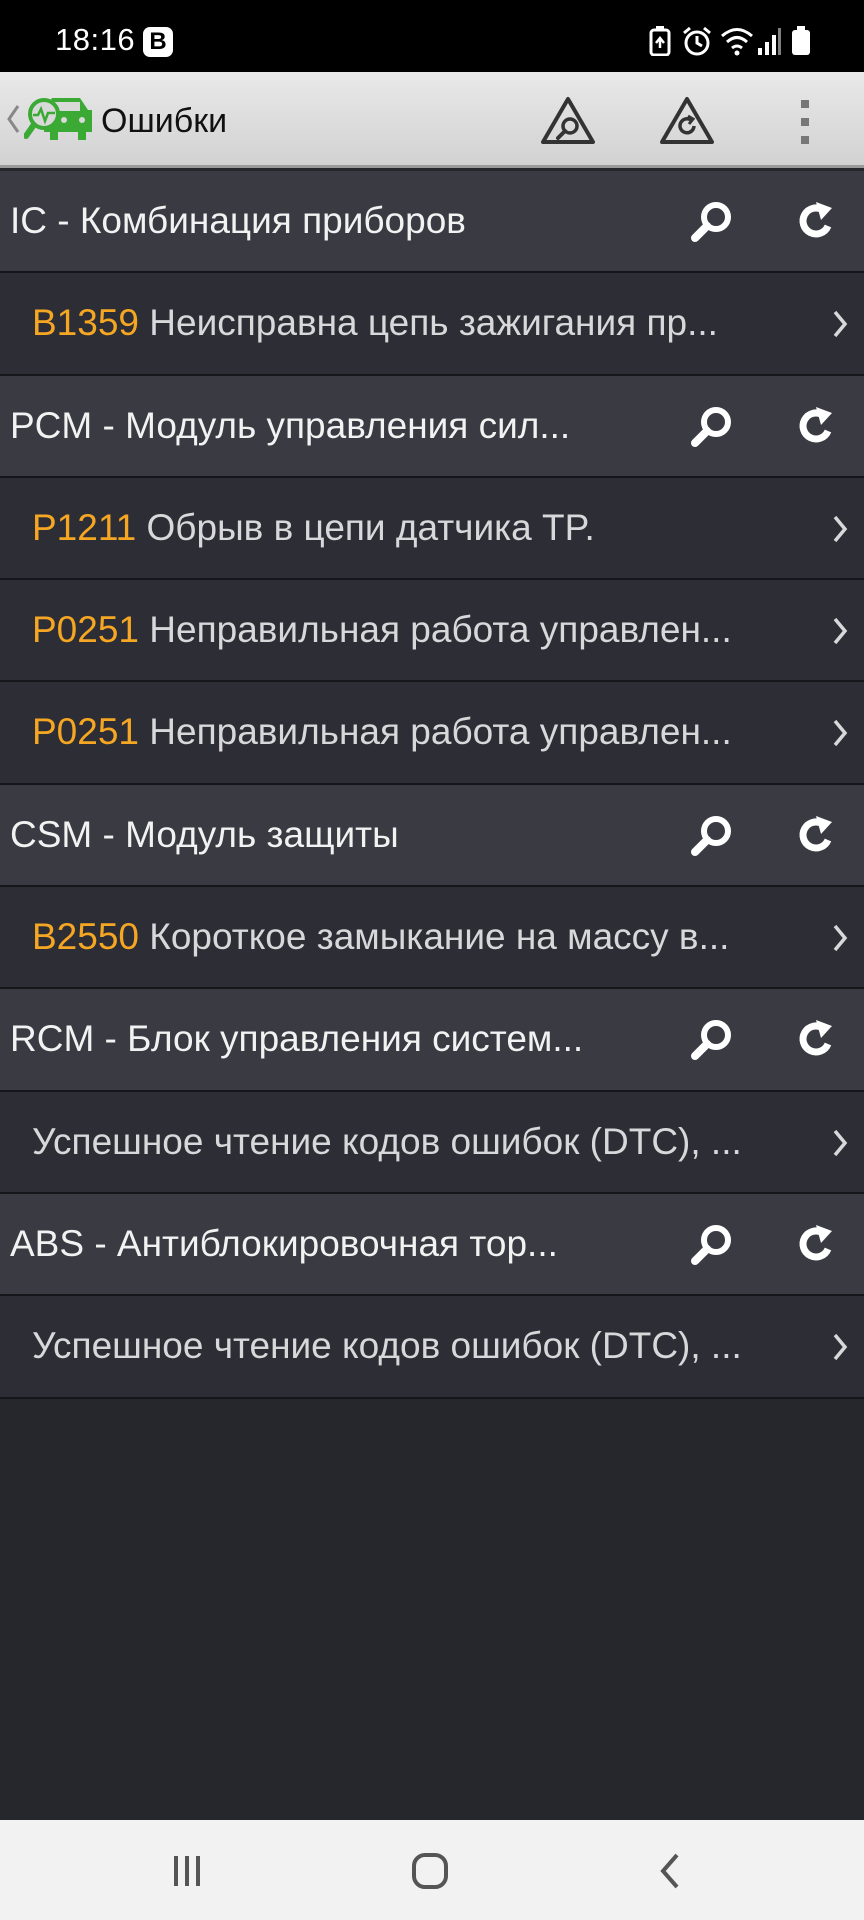  I want to click on wifi-icon, so click(737, 42).